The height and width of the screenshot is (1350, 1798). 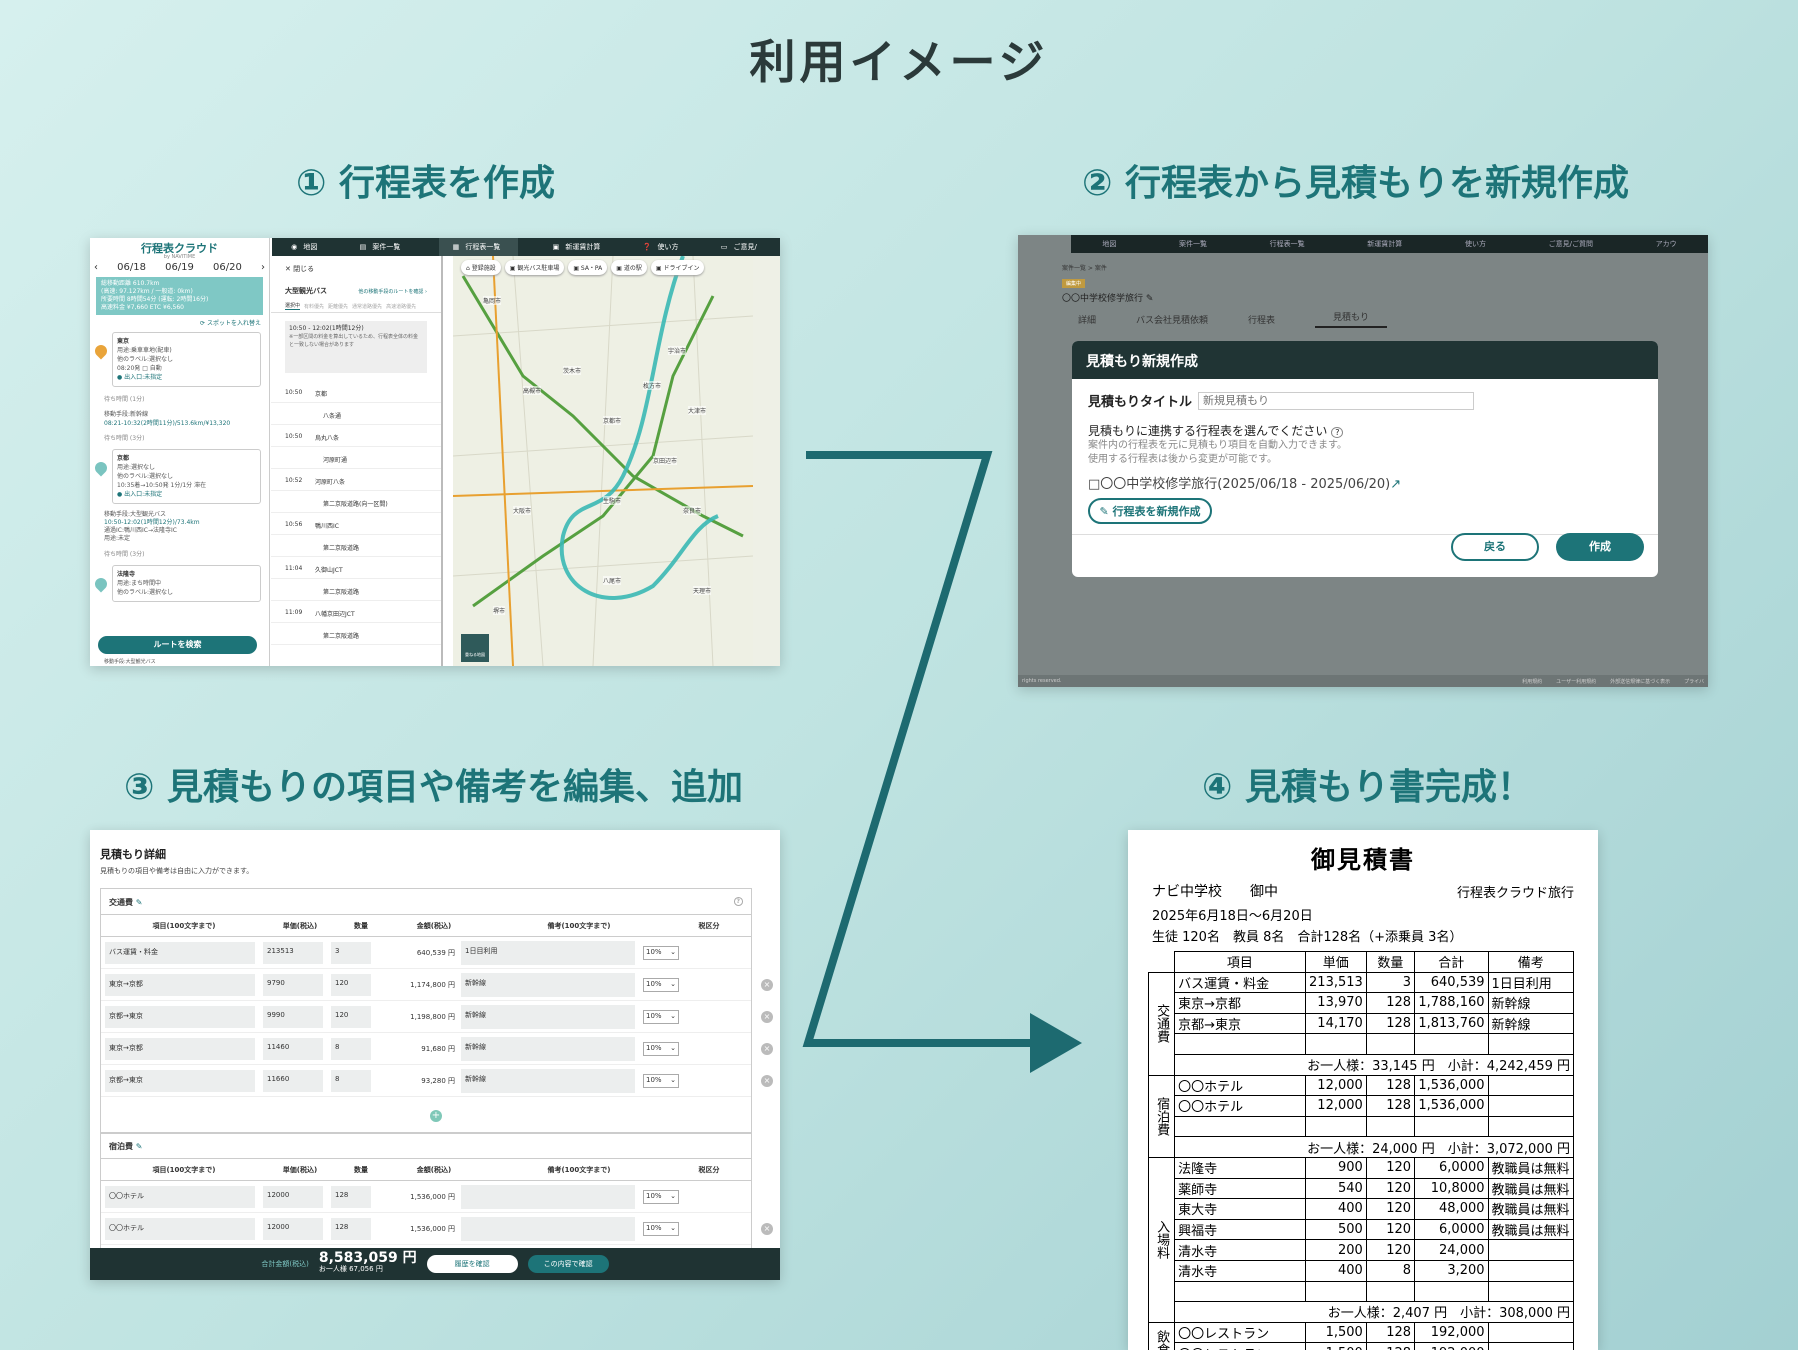 What do you see at coordinates (401, 306) in the screenshot?
I see `route-tab: 高速道路優先` at bounding box center [401, 306].